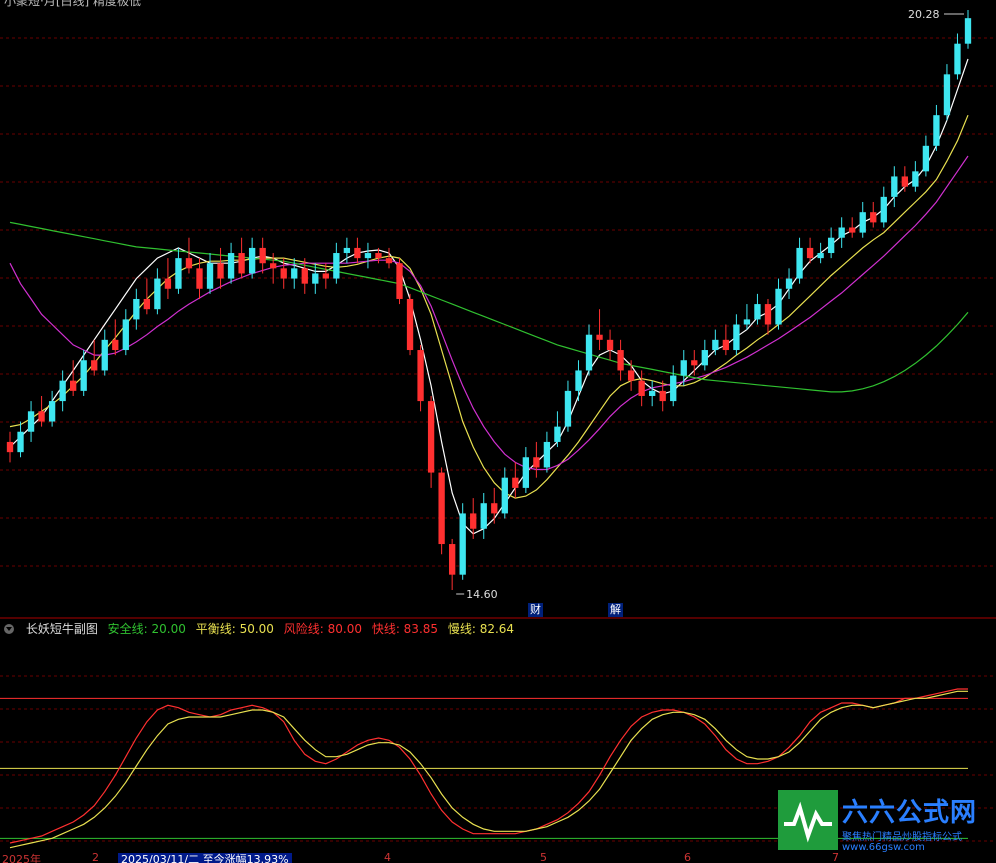 The height and width of the screenshot is (863, 996). Describe the element at coordinates (481, 629) in the screenshot. I see `legend-slow-line: 慢线: 82.64` at that location.